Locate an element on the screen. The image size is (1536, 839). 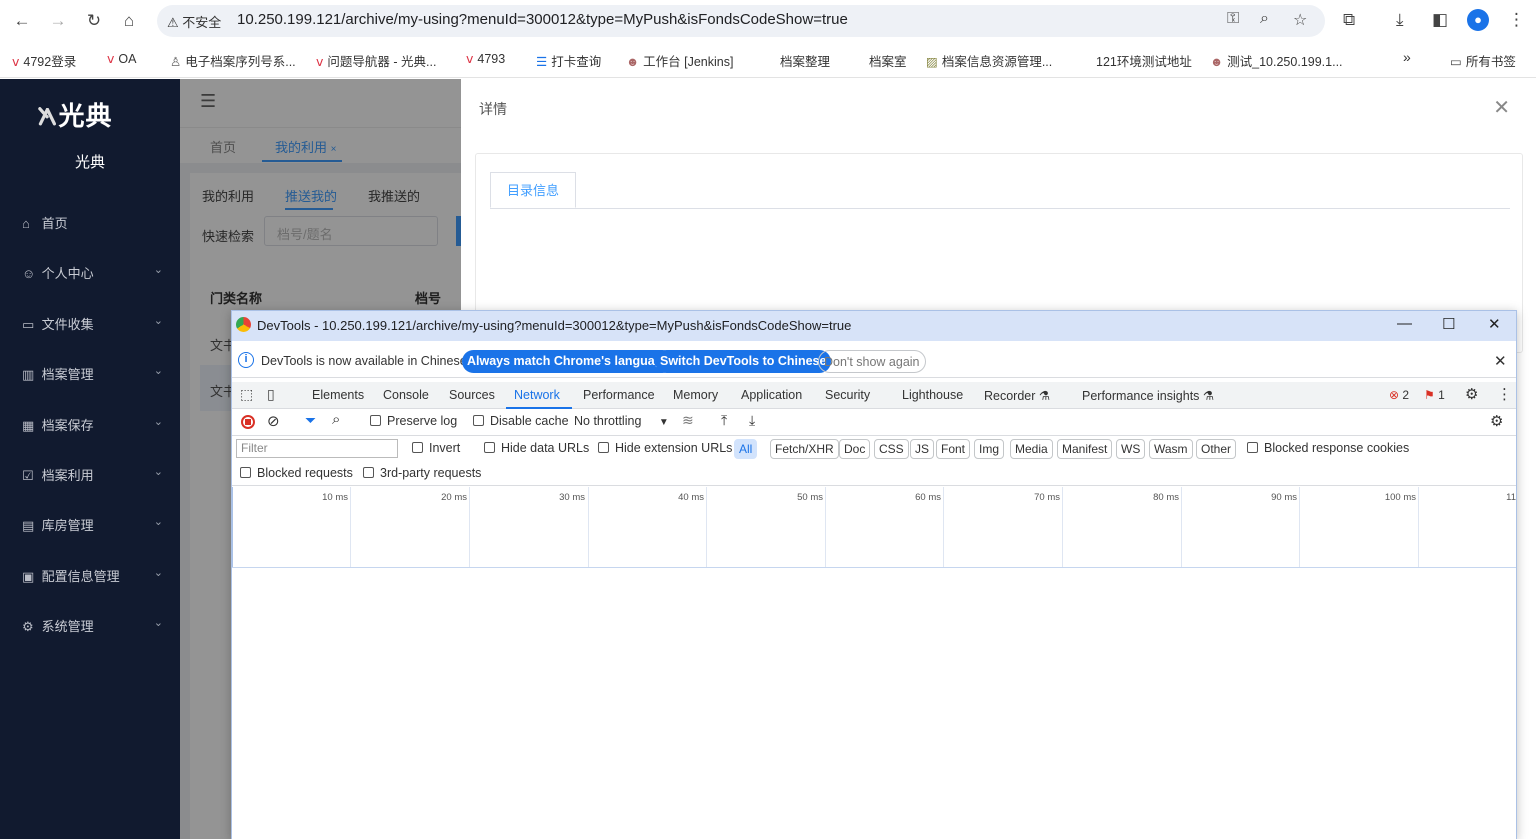
network-conditions-icon: ≋ is located at coordinates (688, 420).